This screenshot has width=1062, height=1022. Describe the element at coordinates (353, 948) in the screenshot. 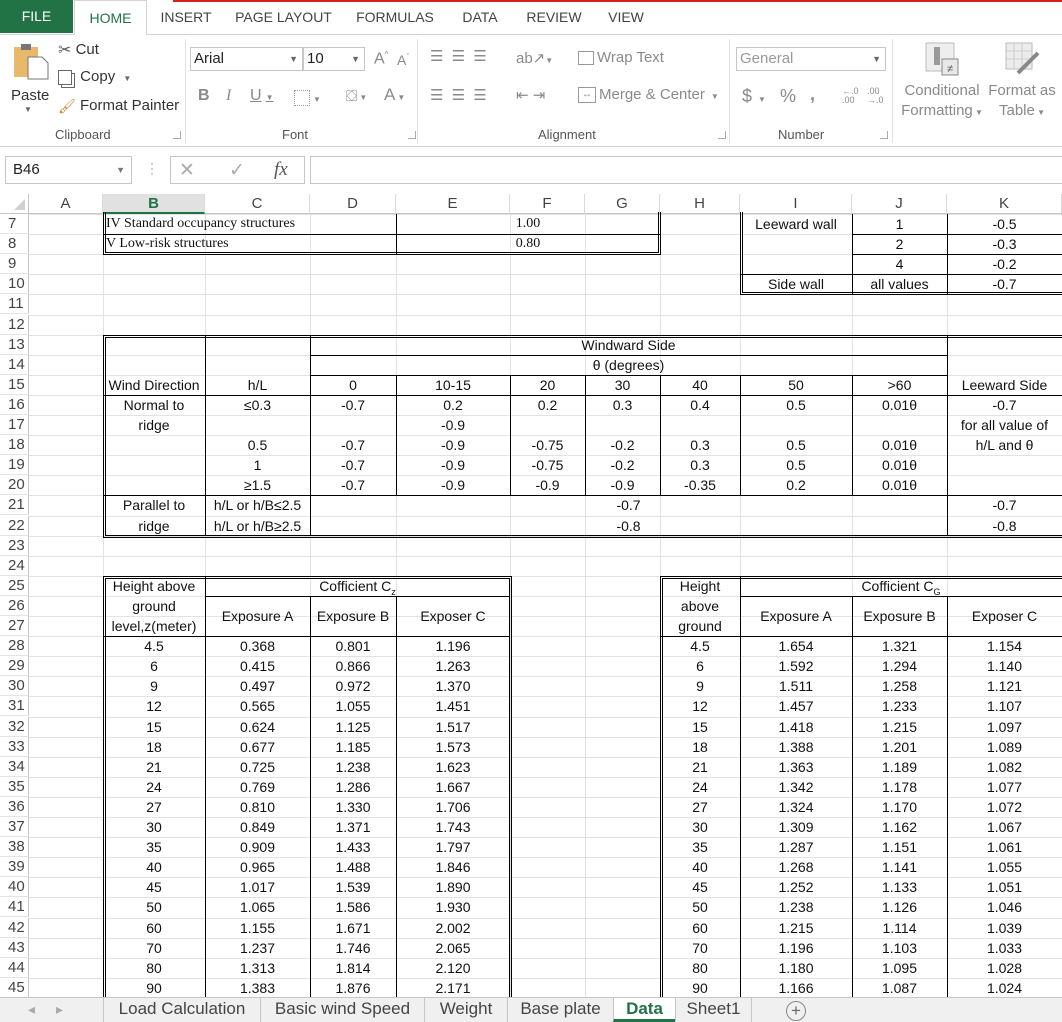

I see `cz-value-cell: 1.746` at that location.